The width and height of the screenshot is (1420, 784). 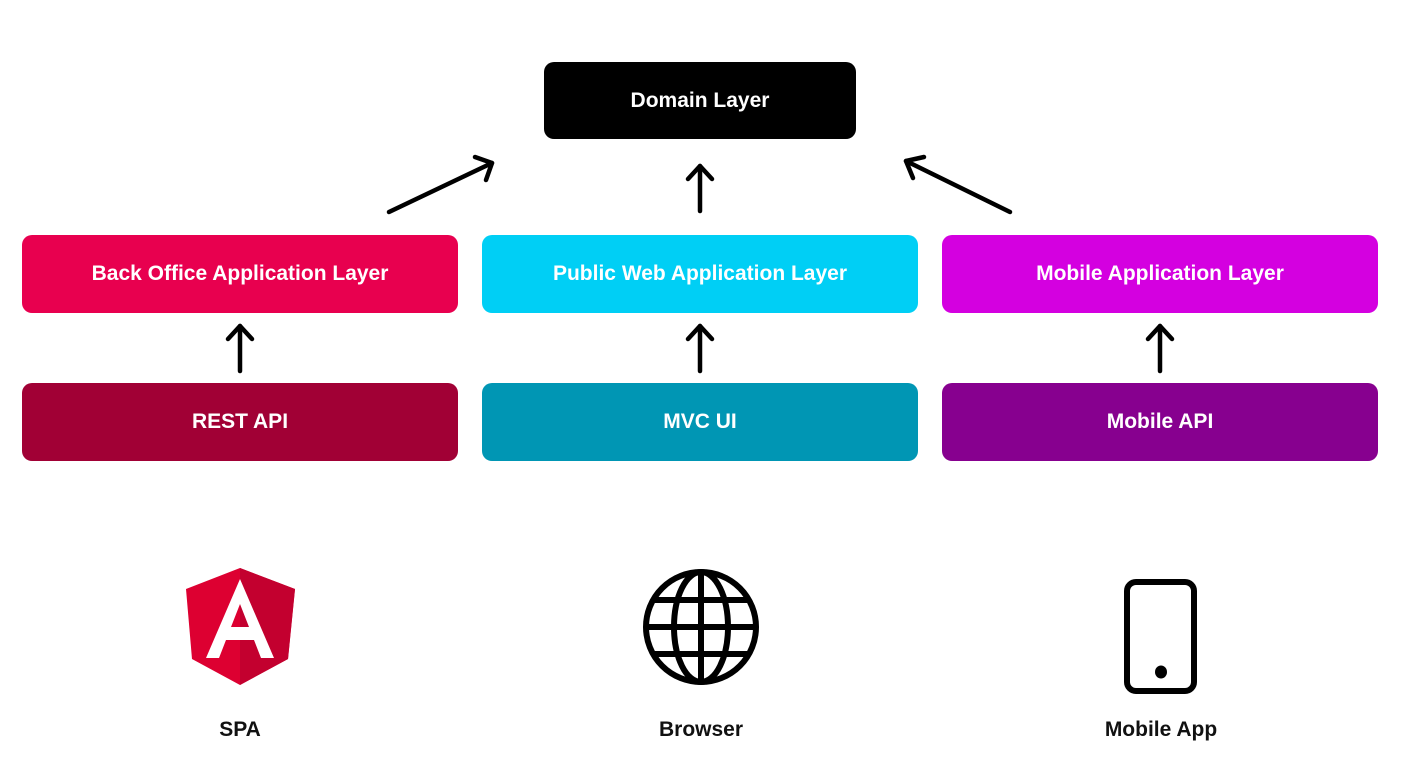 I want to click on angular-logo-icon, so click(x=240, y=626).